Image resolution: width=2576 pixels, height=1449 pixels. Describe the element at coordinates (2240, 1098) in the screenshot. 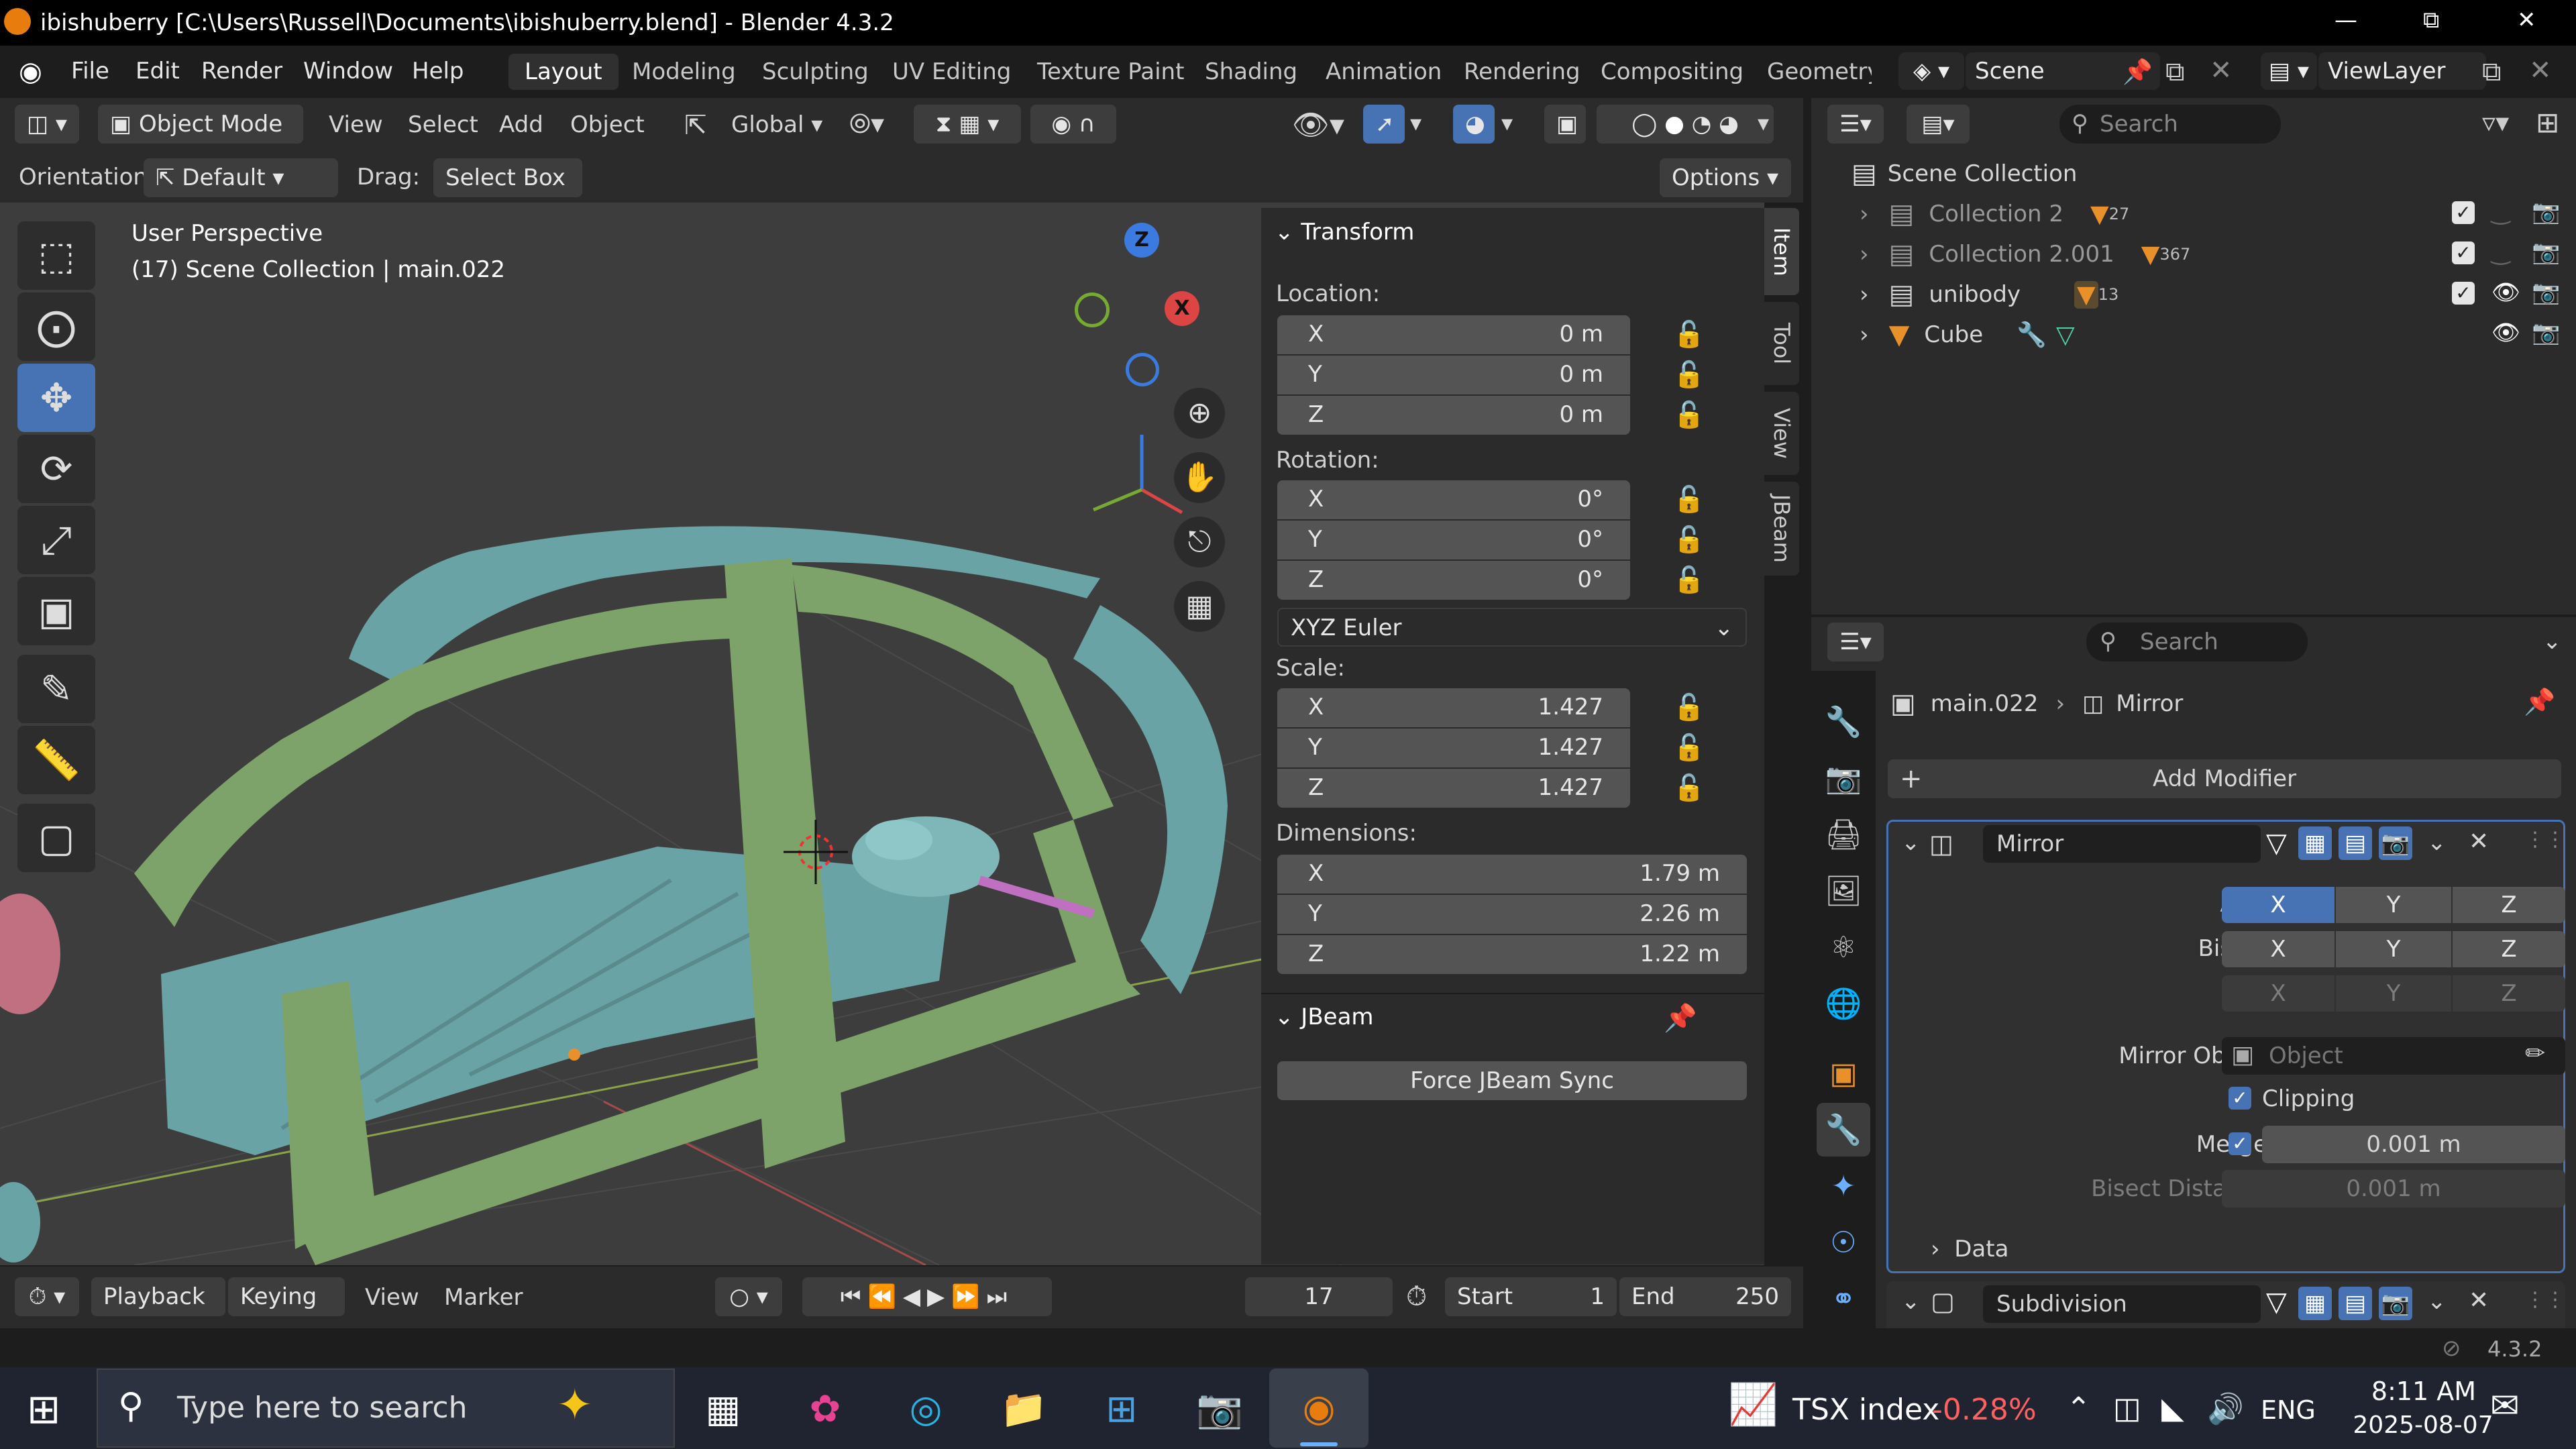

I see `clipping-checkbox: ✓` at that location.